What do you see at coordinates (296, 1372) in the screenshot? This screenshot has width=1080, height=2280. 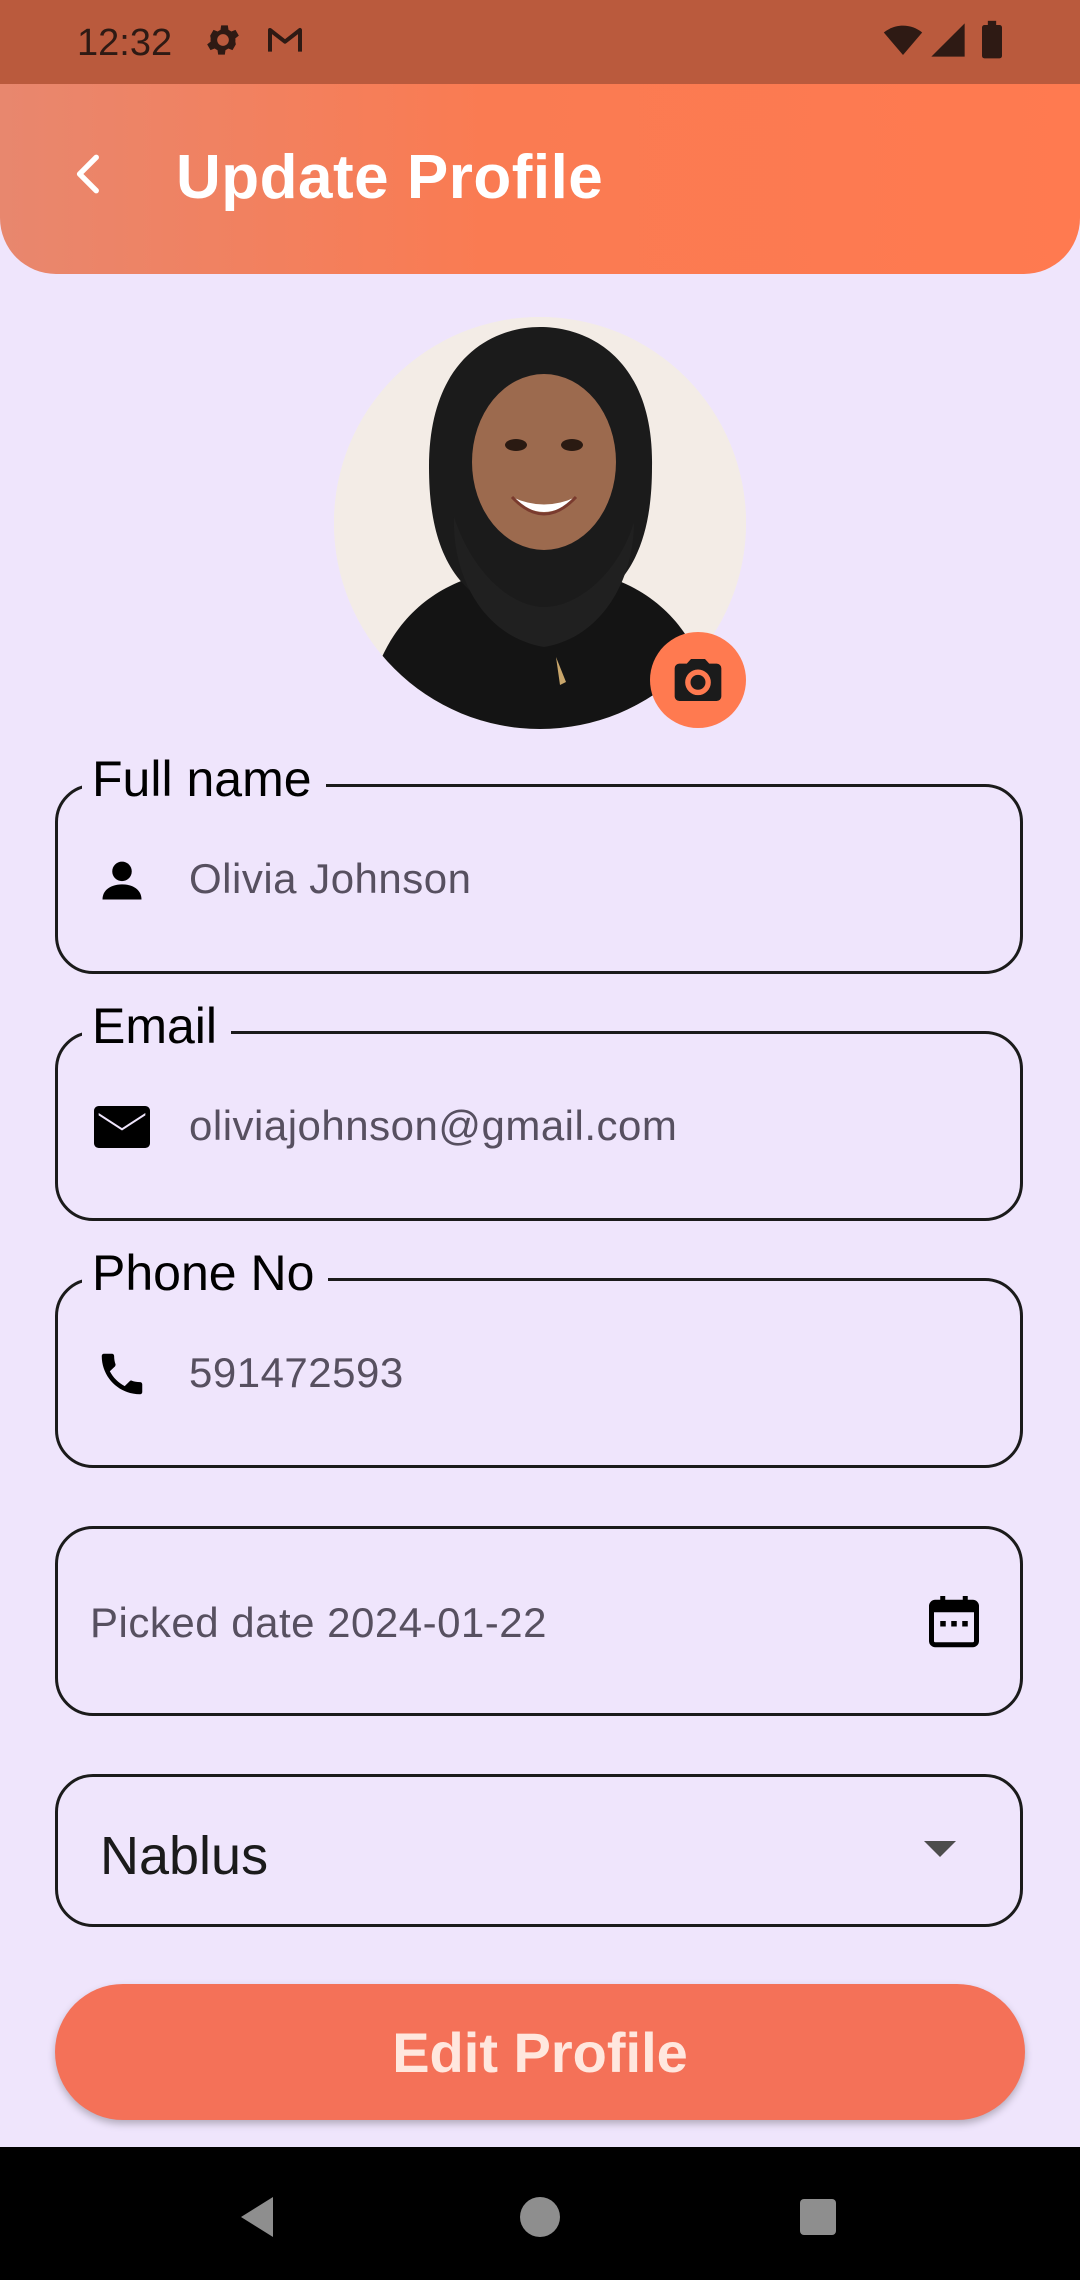 I see `phone-value: 591472593` at bounding box center [296, 1372].